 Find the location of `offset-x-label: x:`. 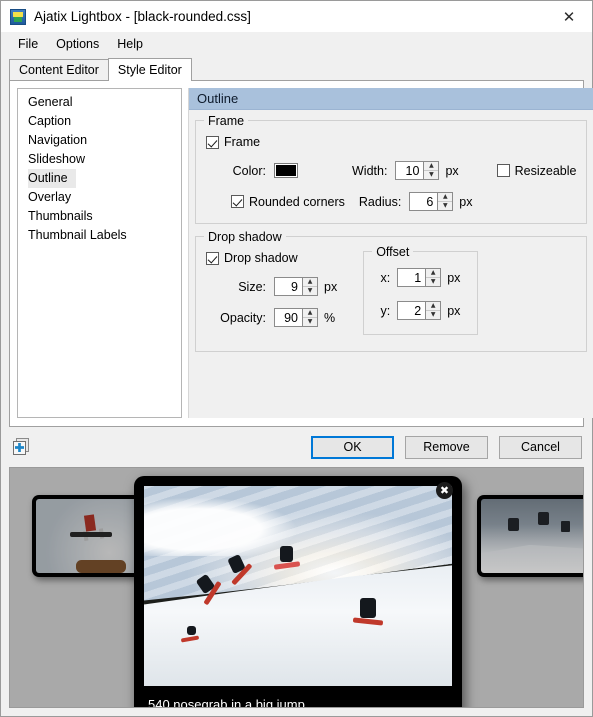

offset-x-label: x: is located at coordinates (385, 277).